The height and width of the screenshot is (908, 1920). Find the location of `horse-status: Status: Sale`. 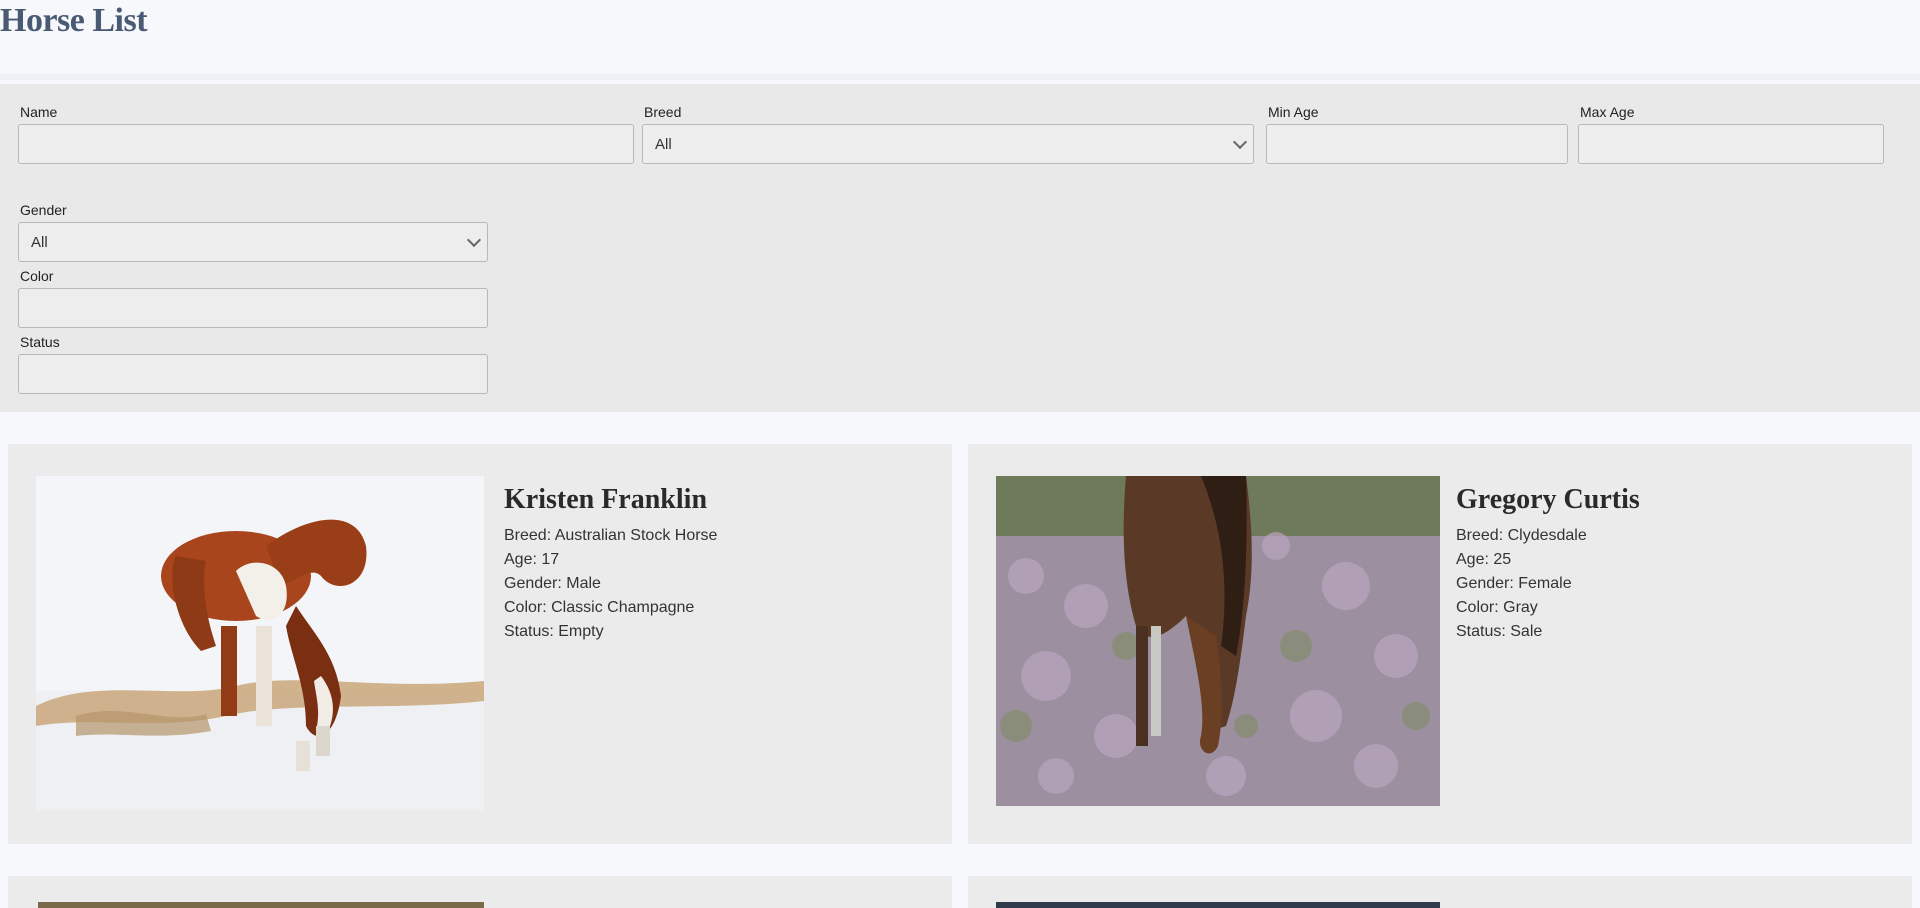

horse-status: Status: Sale is located at coordinates (1499, 631).